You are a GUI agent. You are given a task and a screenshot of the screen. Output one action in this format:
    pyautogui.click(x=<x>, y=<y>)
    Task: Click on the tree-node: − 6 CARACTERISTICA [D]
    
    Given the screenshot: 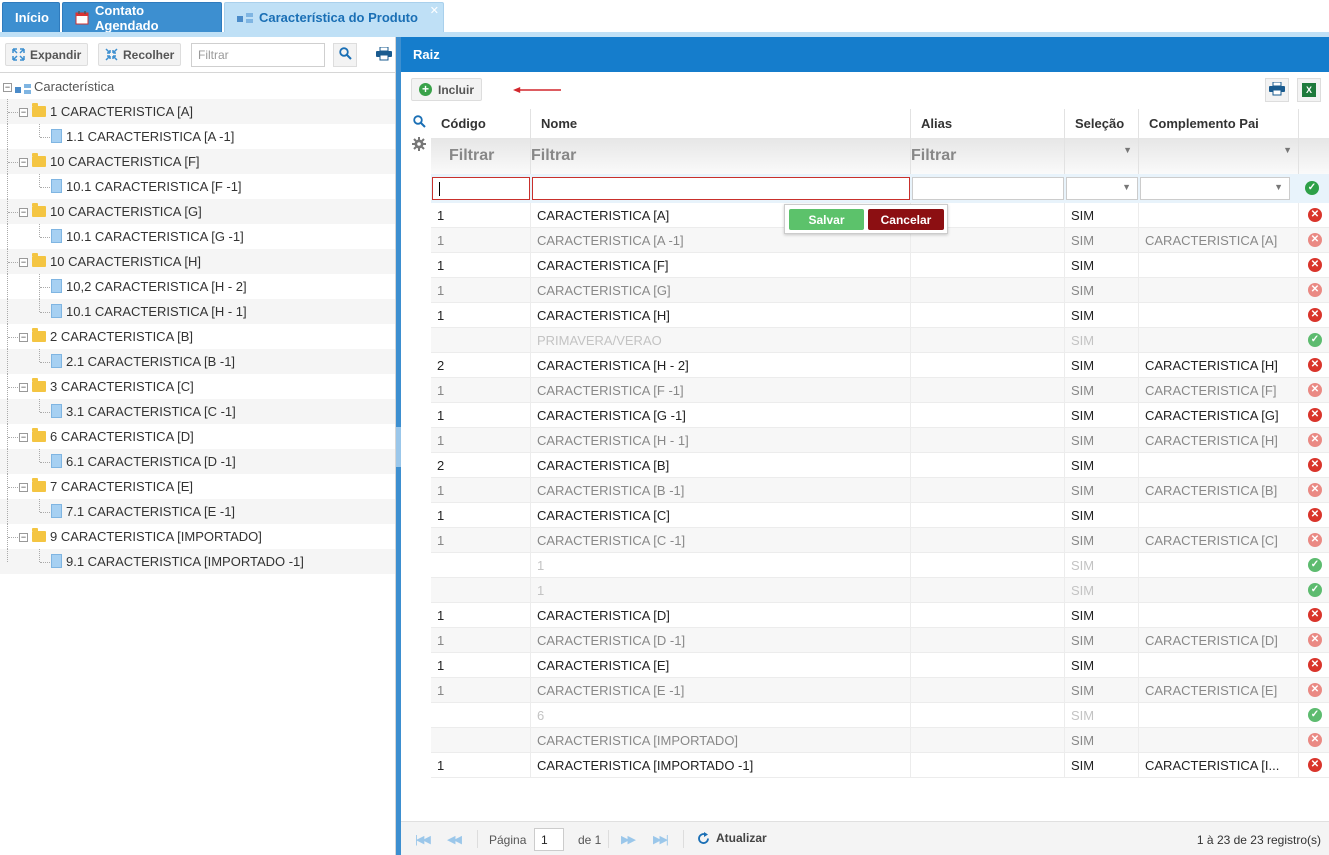 What is the action you would take?
    pyautogui.click(x=197, y=436)
    